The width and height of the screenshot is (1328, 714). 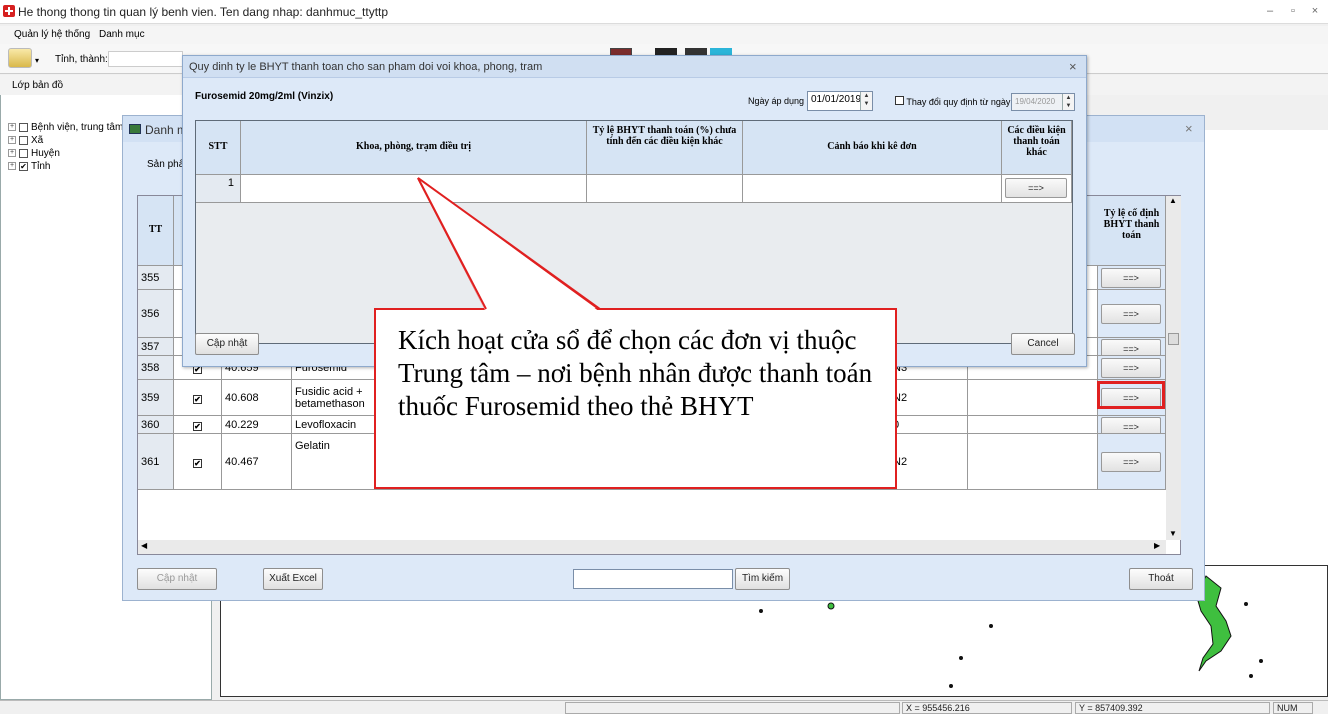 What do you see at coordinates (732, 708) in the screenshot?
I see `status-cell` at bounding box center [732, 708].